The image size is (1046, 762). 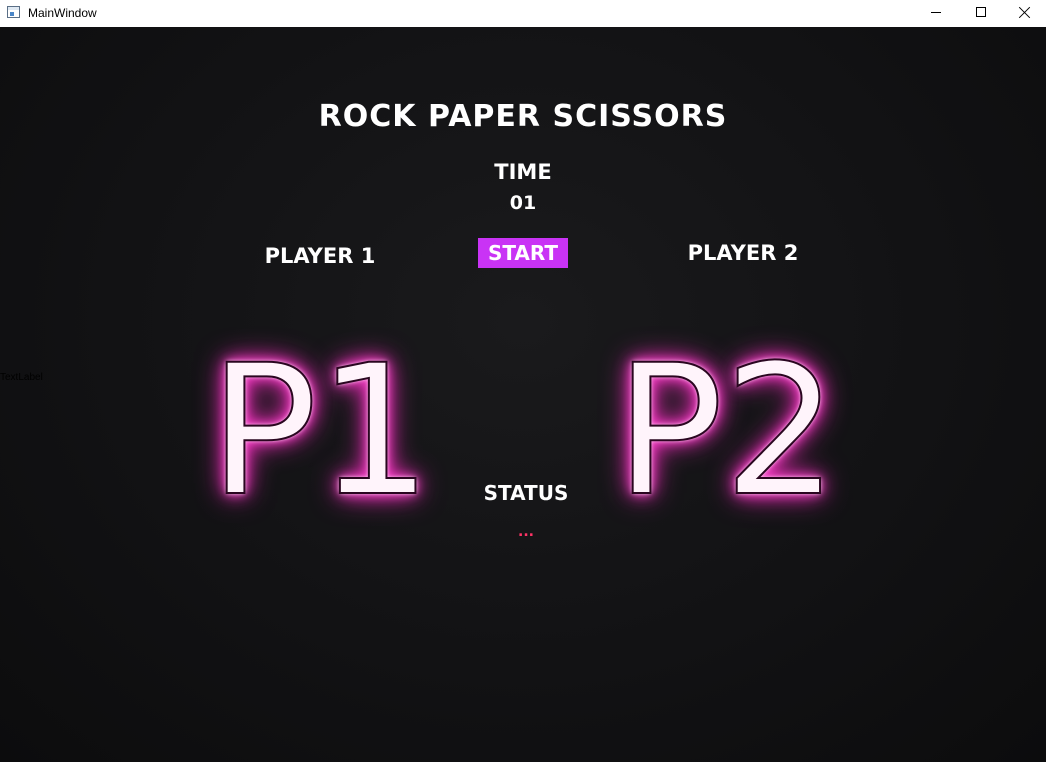 What do you see at coordinates (523, 13) in the screenshot?
I see `title-bar: MainWindow` at bounding box center [523, 13].